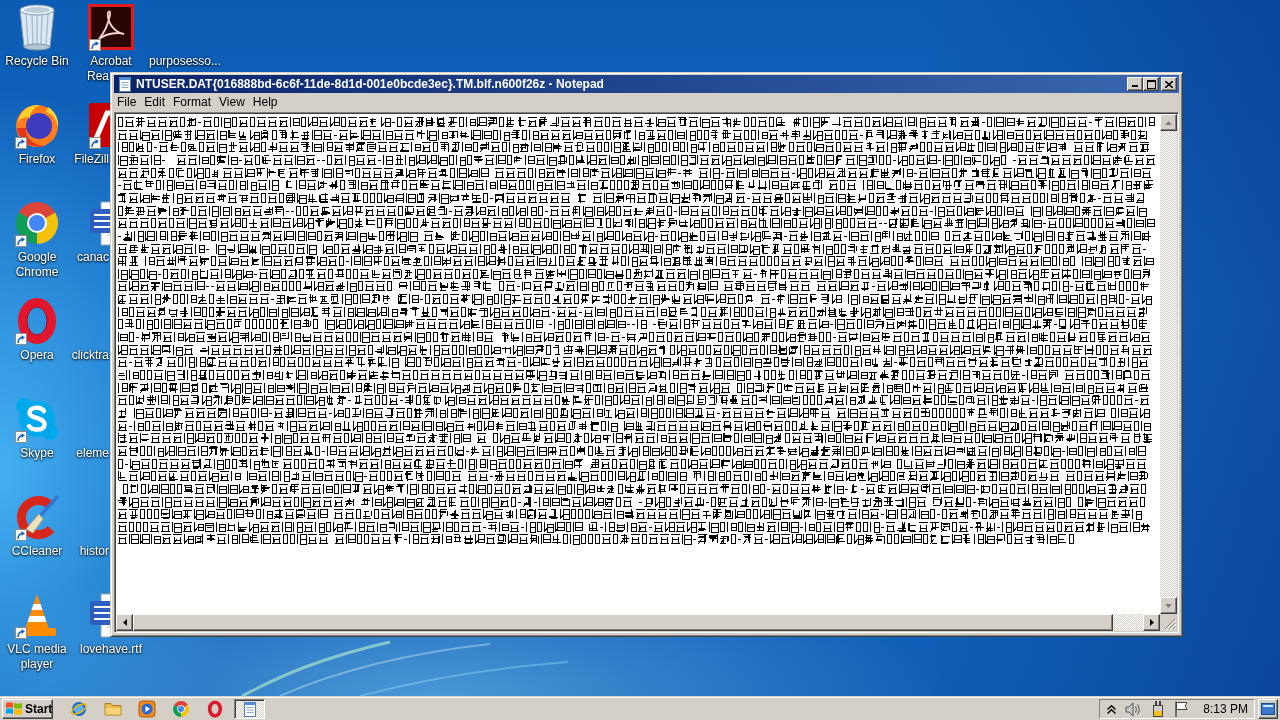 The image size is (1280, 720). What do you see at coordinates (1181, 709) in the screenshot?
I see `flag-icon` at bounding box center [1181, 709].